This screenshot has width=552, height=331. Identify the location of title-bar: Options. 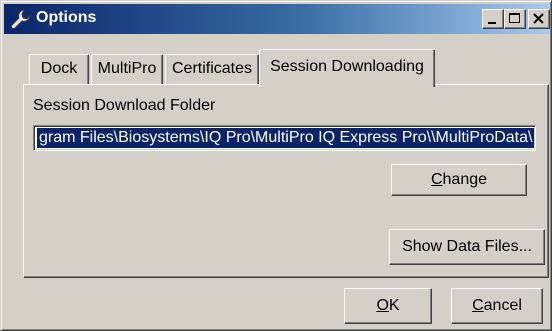
(277, 19).